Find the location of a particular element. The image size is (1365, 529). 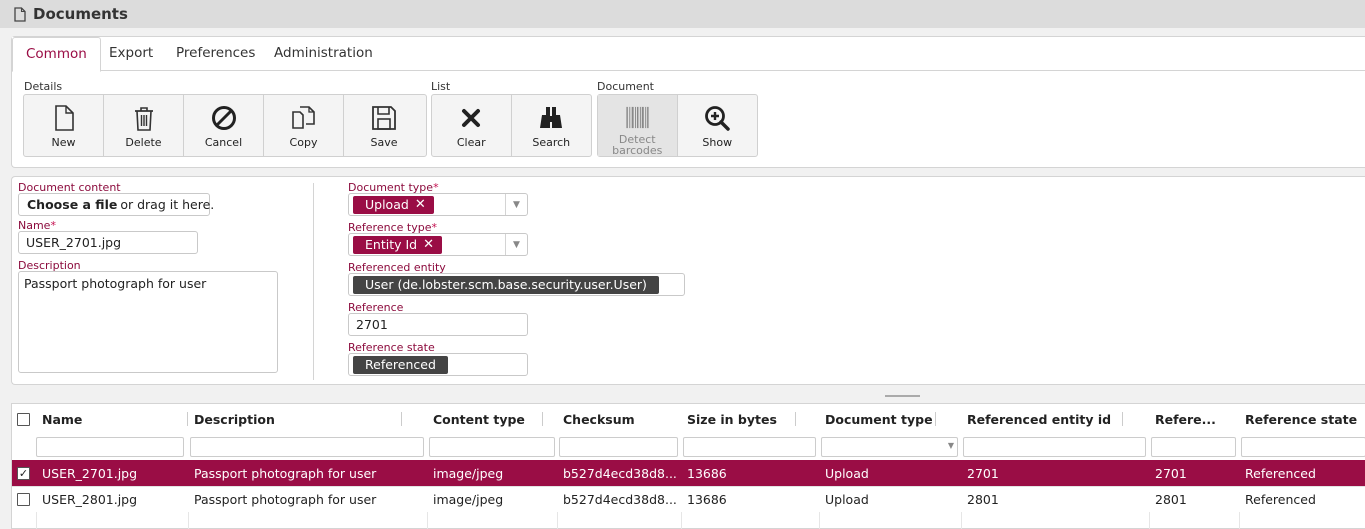

new-button: New is located at coordinates (64, 125).